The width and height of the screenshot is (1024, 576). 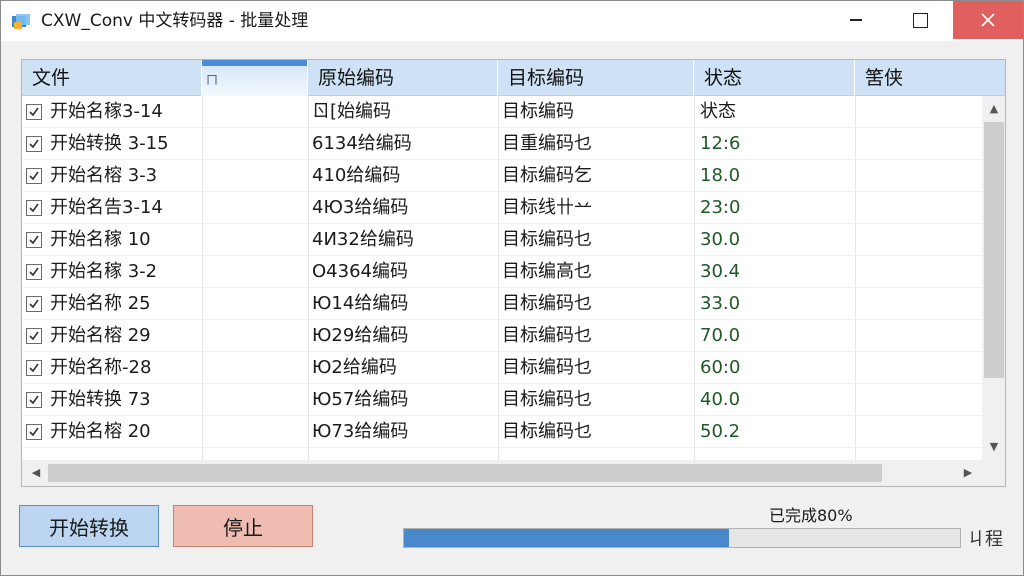 What do you see at coordinates (112, 78) in the screenshot?
I see `column-header-file: 文件` at bounding box center [112, 78].